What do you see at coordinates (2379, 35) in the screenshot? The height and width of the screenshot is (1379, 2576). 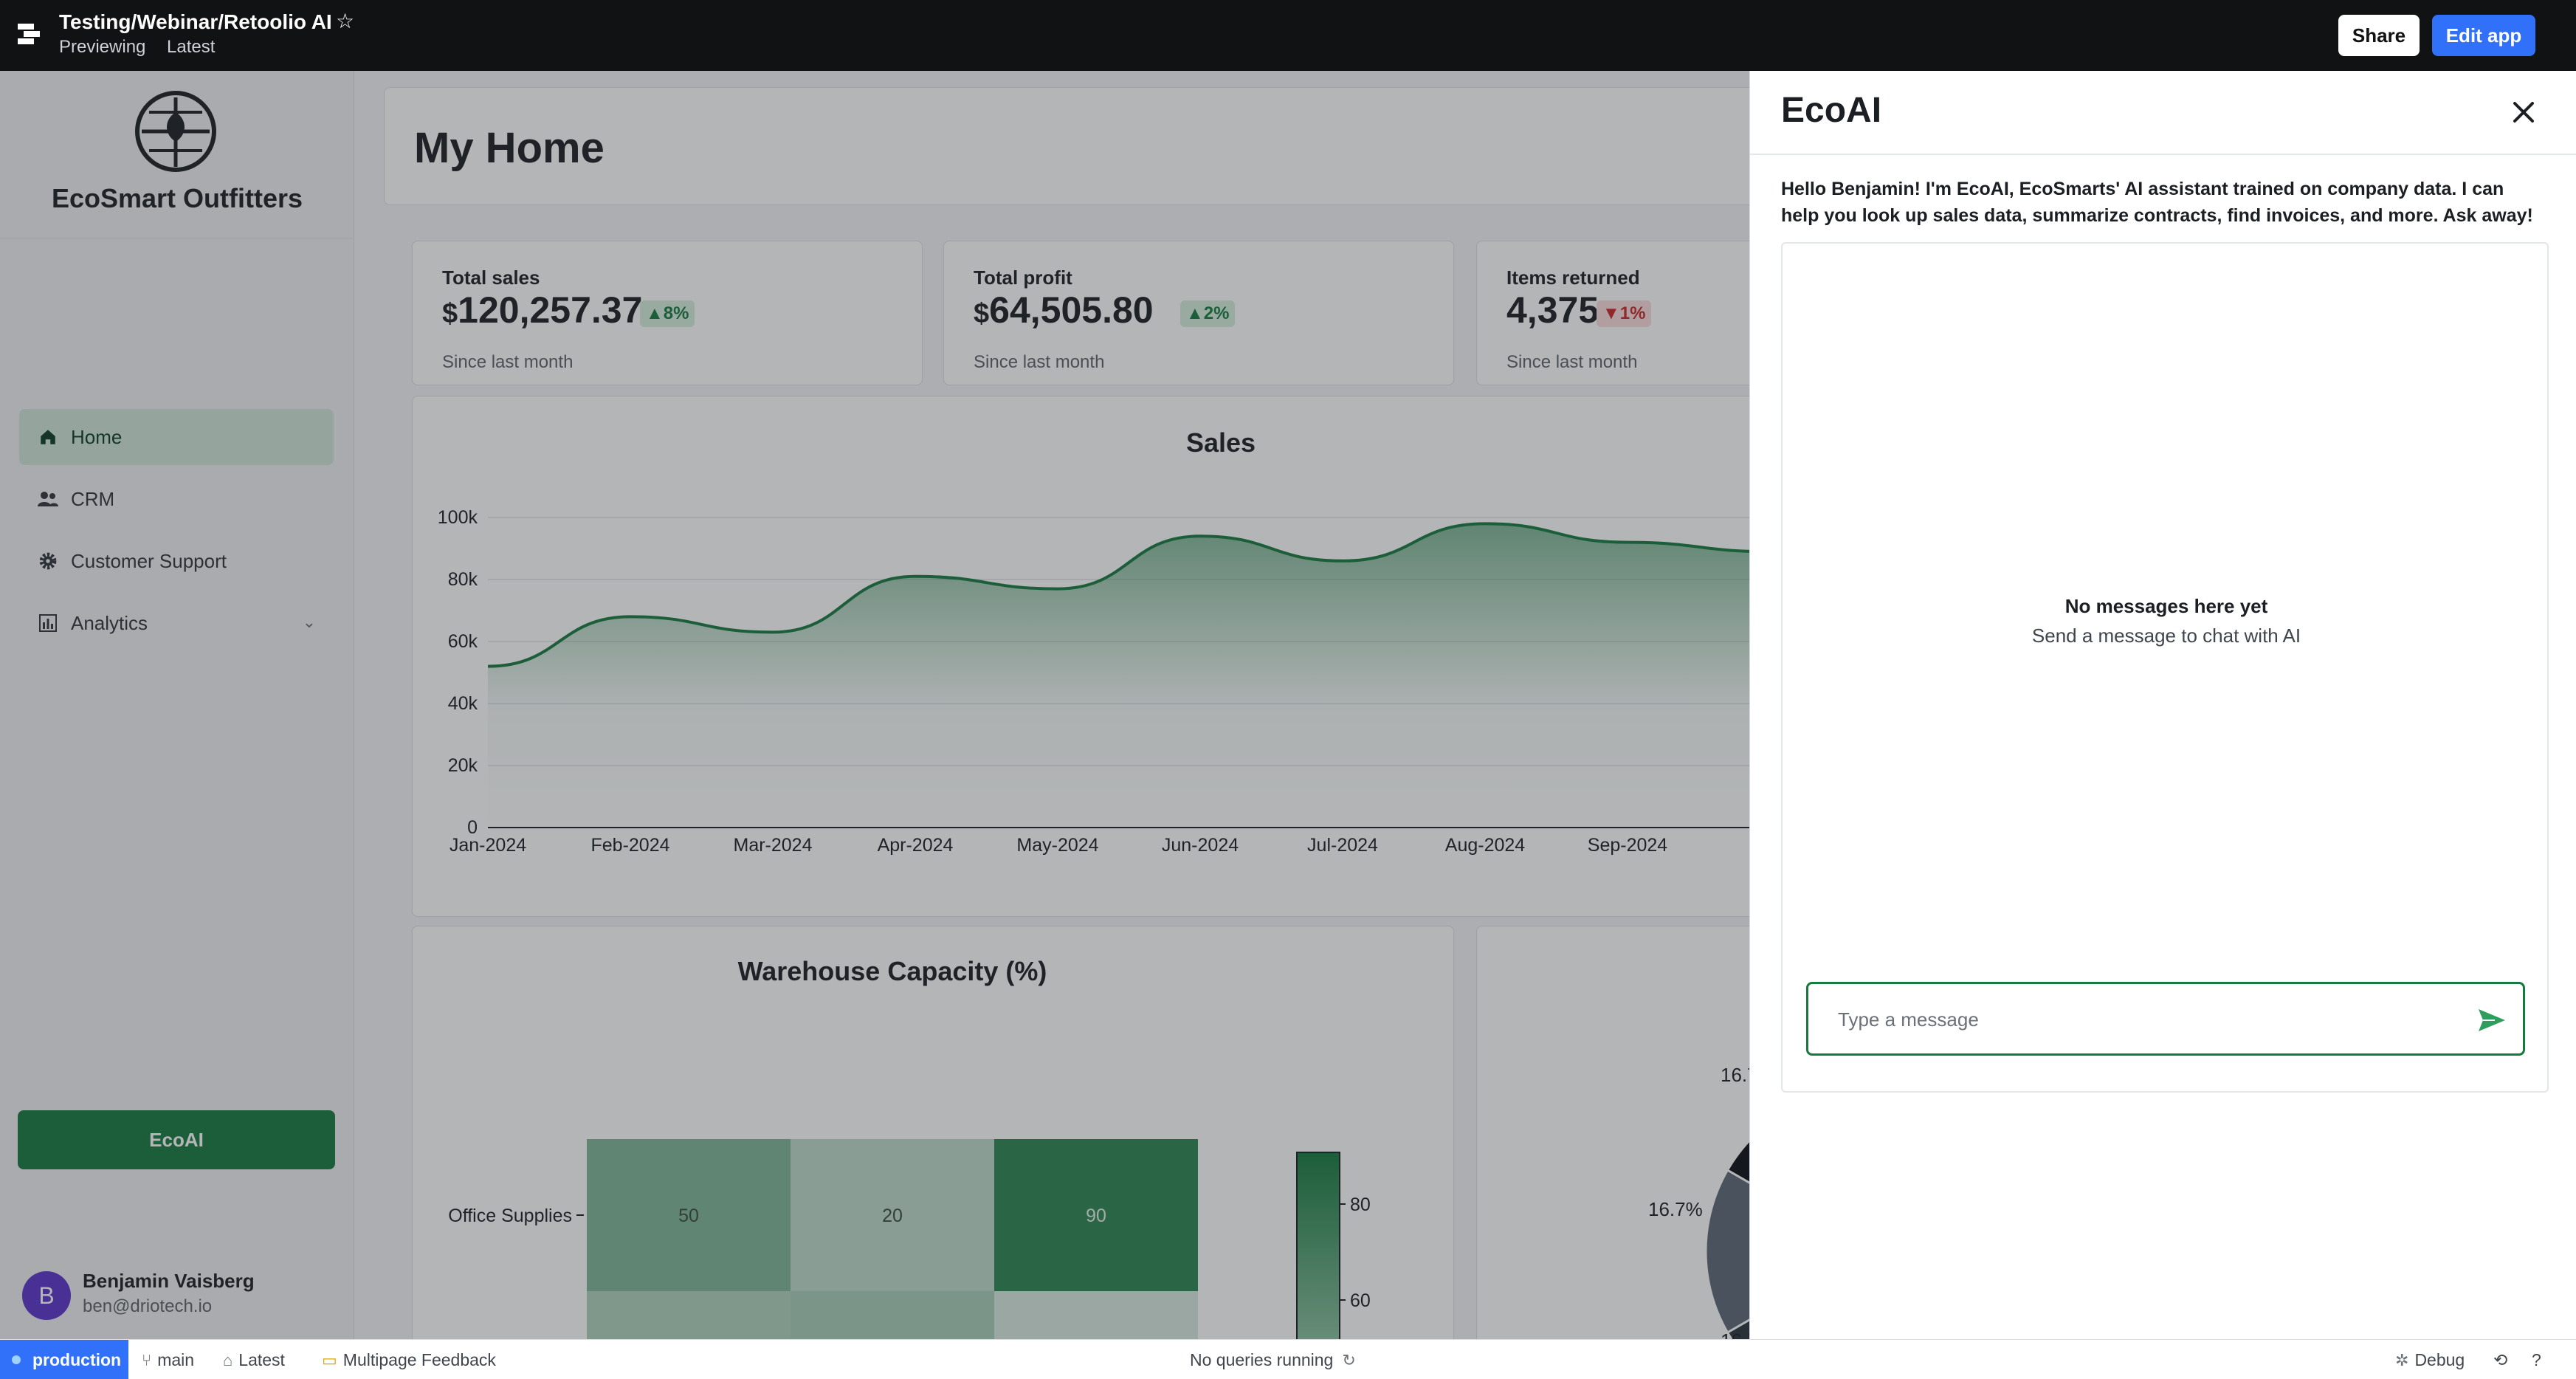 I see `share-button: Share` at bounding box center [2379, 35].